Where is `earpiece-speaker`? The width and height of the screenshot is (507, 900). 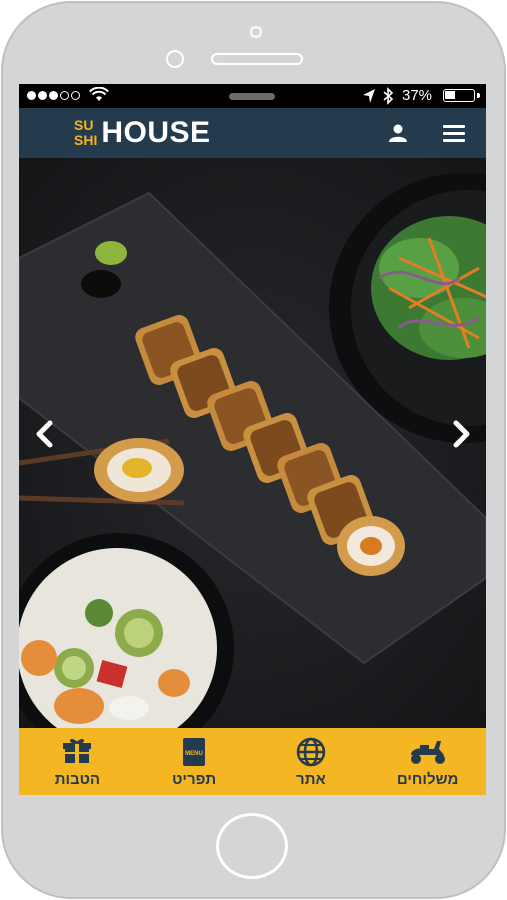 earpiece-speaker is located at coordinates (257, 59).